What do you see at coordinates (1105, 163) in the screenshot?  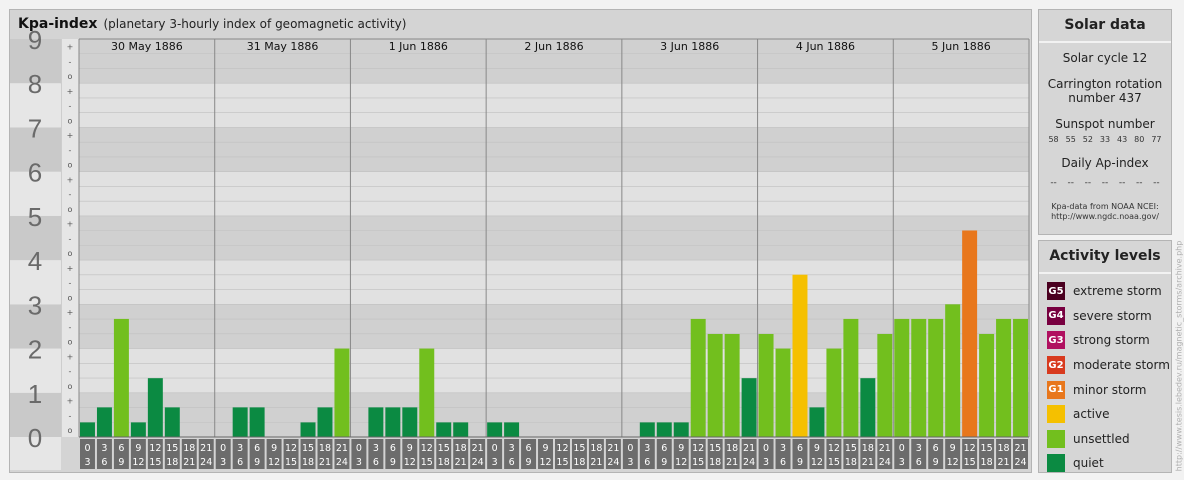 I see `ap-index-label: Daily Ap-index` at bounding box center [1105, 163].